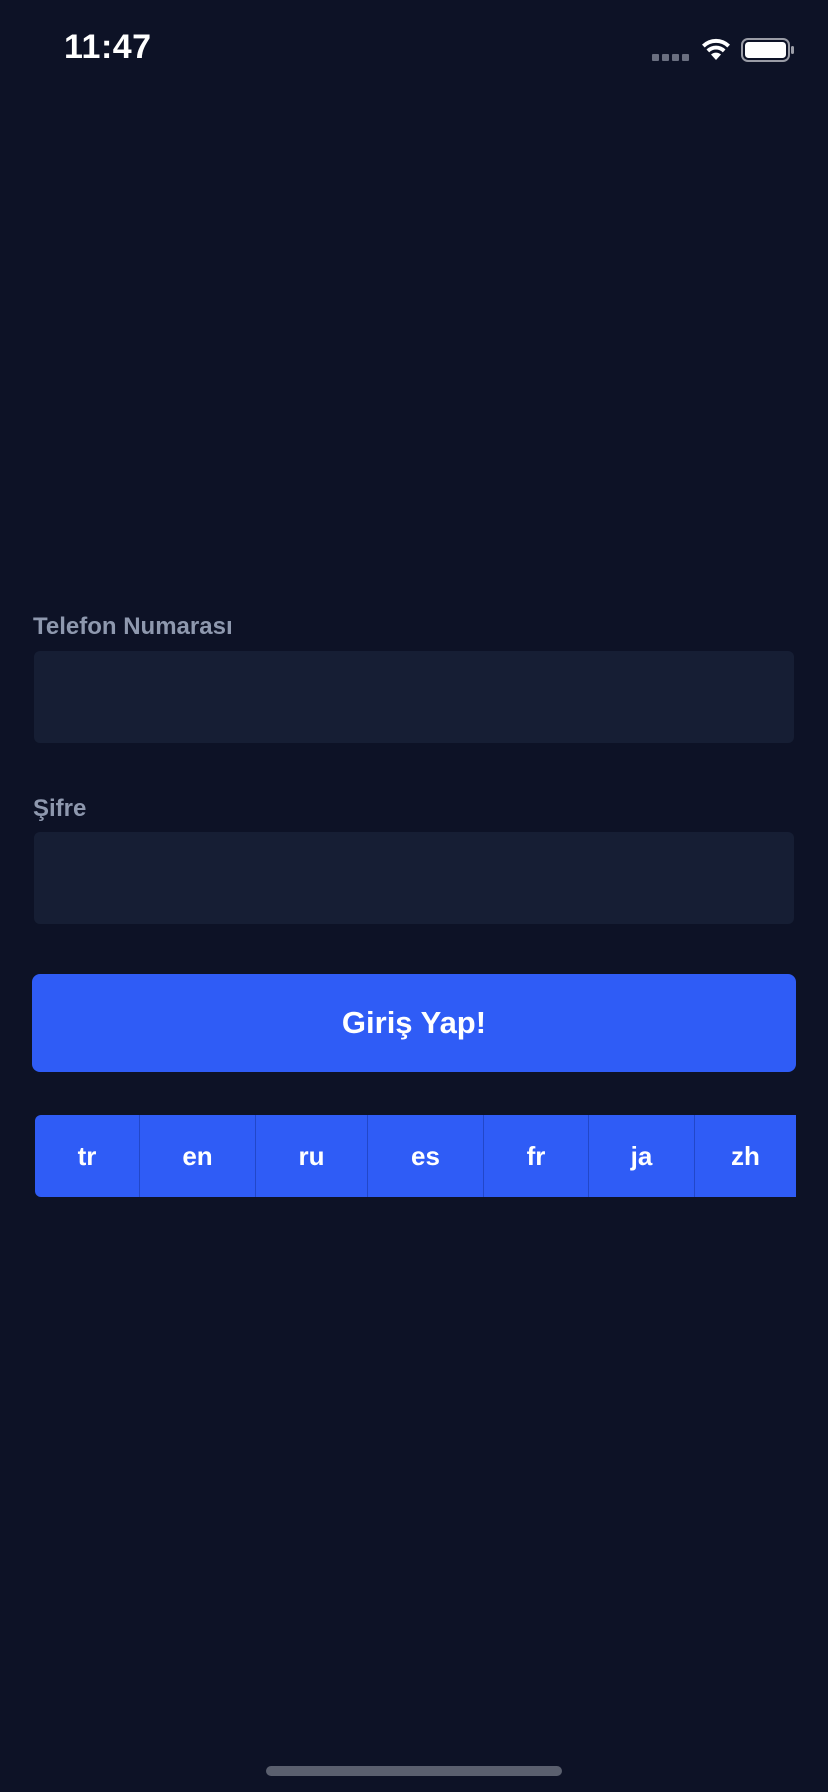  Describe the element at coordinates (536, 1156) in the screenshot. I see `language-option-fr: fr` at that location.